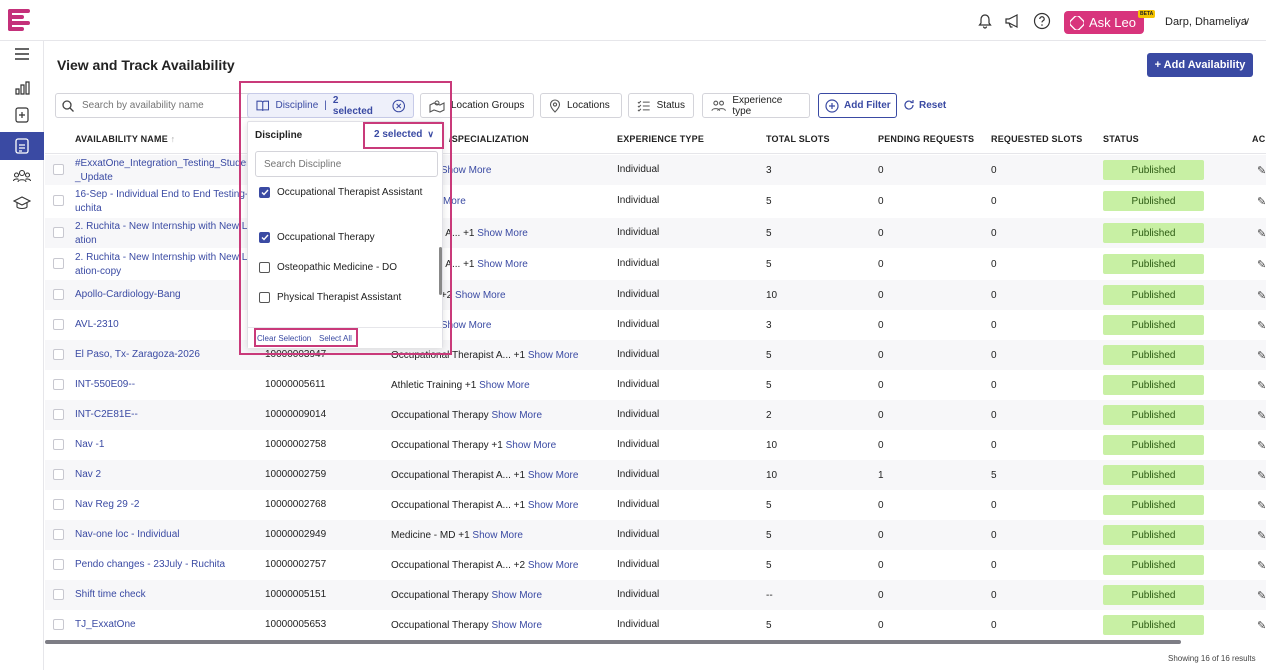 The image size is (1266, 670). What do you see at coordinates (1104, 22) in the screenshot?
I see `ask-leo-button: Ask Leo` at bounding box center [1104, 22].